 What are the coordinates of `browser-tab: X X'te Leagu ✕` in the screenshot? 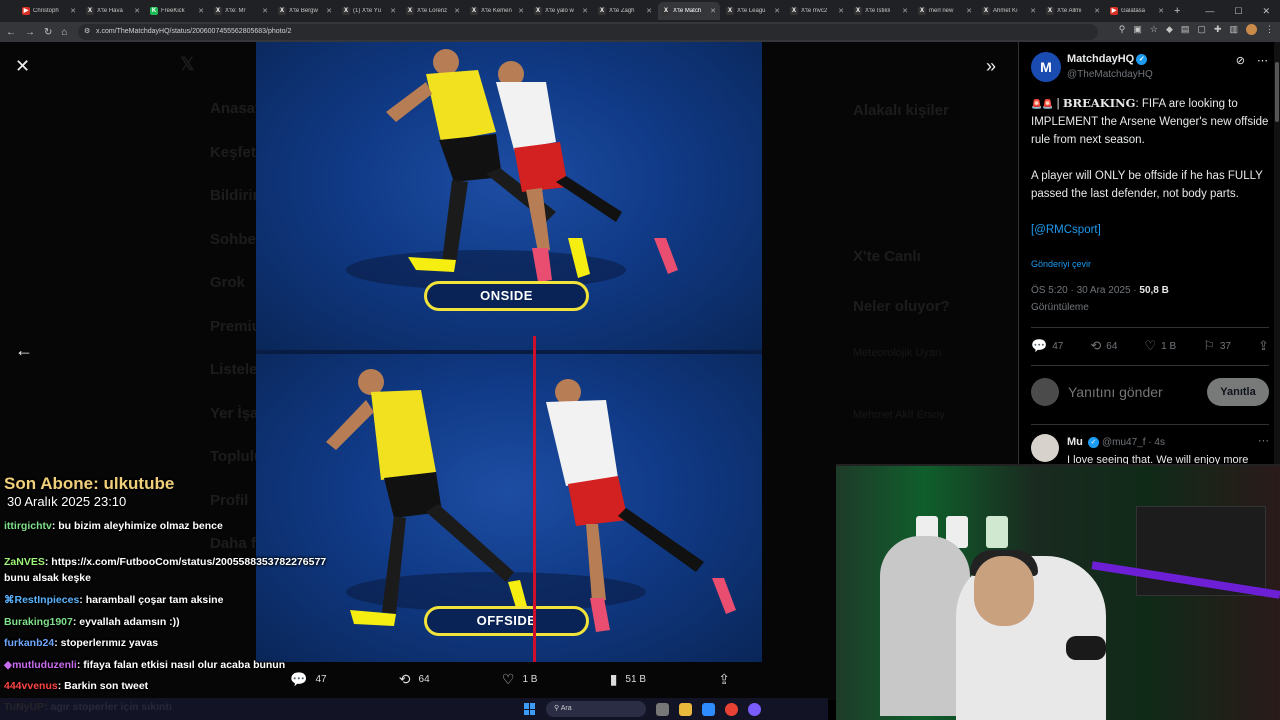 It's located at (753, 11).